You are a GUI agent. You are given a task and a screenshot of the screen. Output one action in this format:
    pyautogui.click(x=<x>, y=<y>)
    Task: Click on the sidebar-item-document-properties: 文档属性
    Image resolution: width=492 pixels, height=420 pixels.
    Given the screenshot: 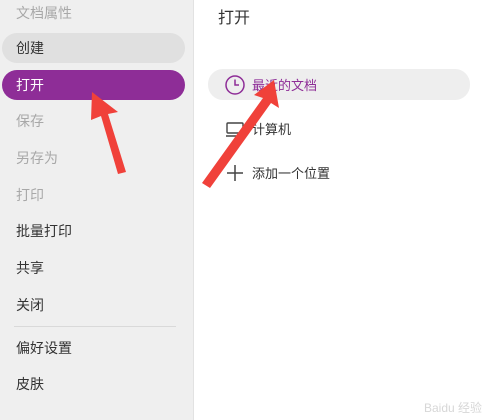 What is the action you would take?
    pyautogui.click(x=93, y=14)
    